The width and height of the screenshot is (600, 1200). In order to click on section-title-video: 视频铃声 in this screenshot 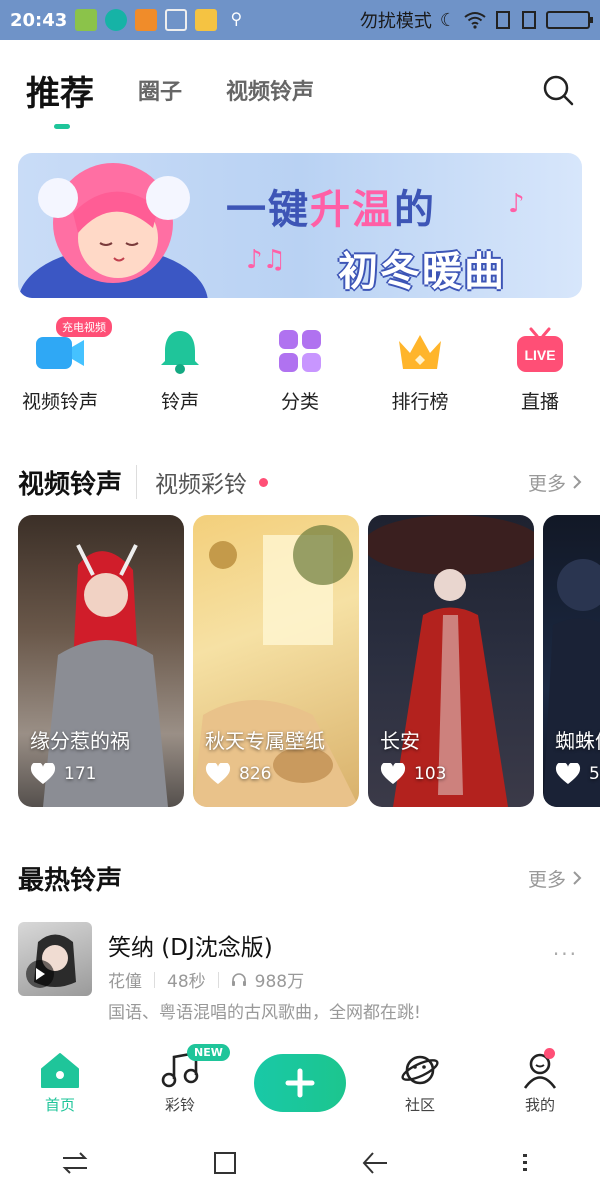, I will do `click(70, 484)`.